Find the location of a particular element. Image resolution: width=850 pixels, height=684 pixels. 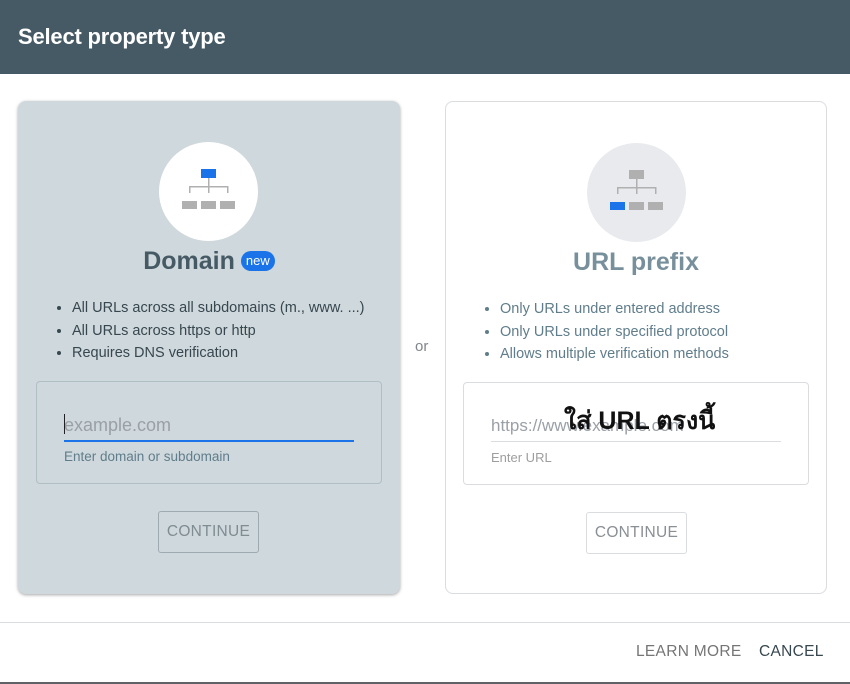

domain-title: Domain new is located at coordinates (209, 261).